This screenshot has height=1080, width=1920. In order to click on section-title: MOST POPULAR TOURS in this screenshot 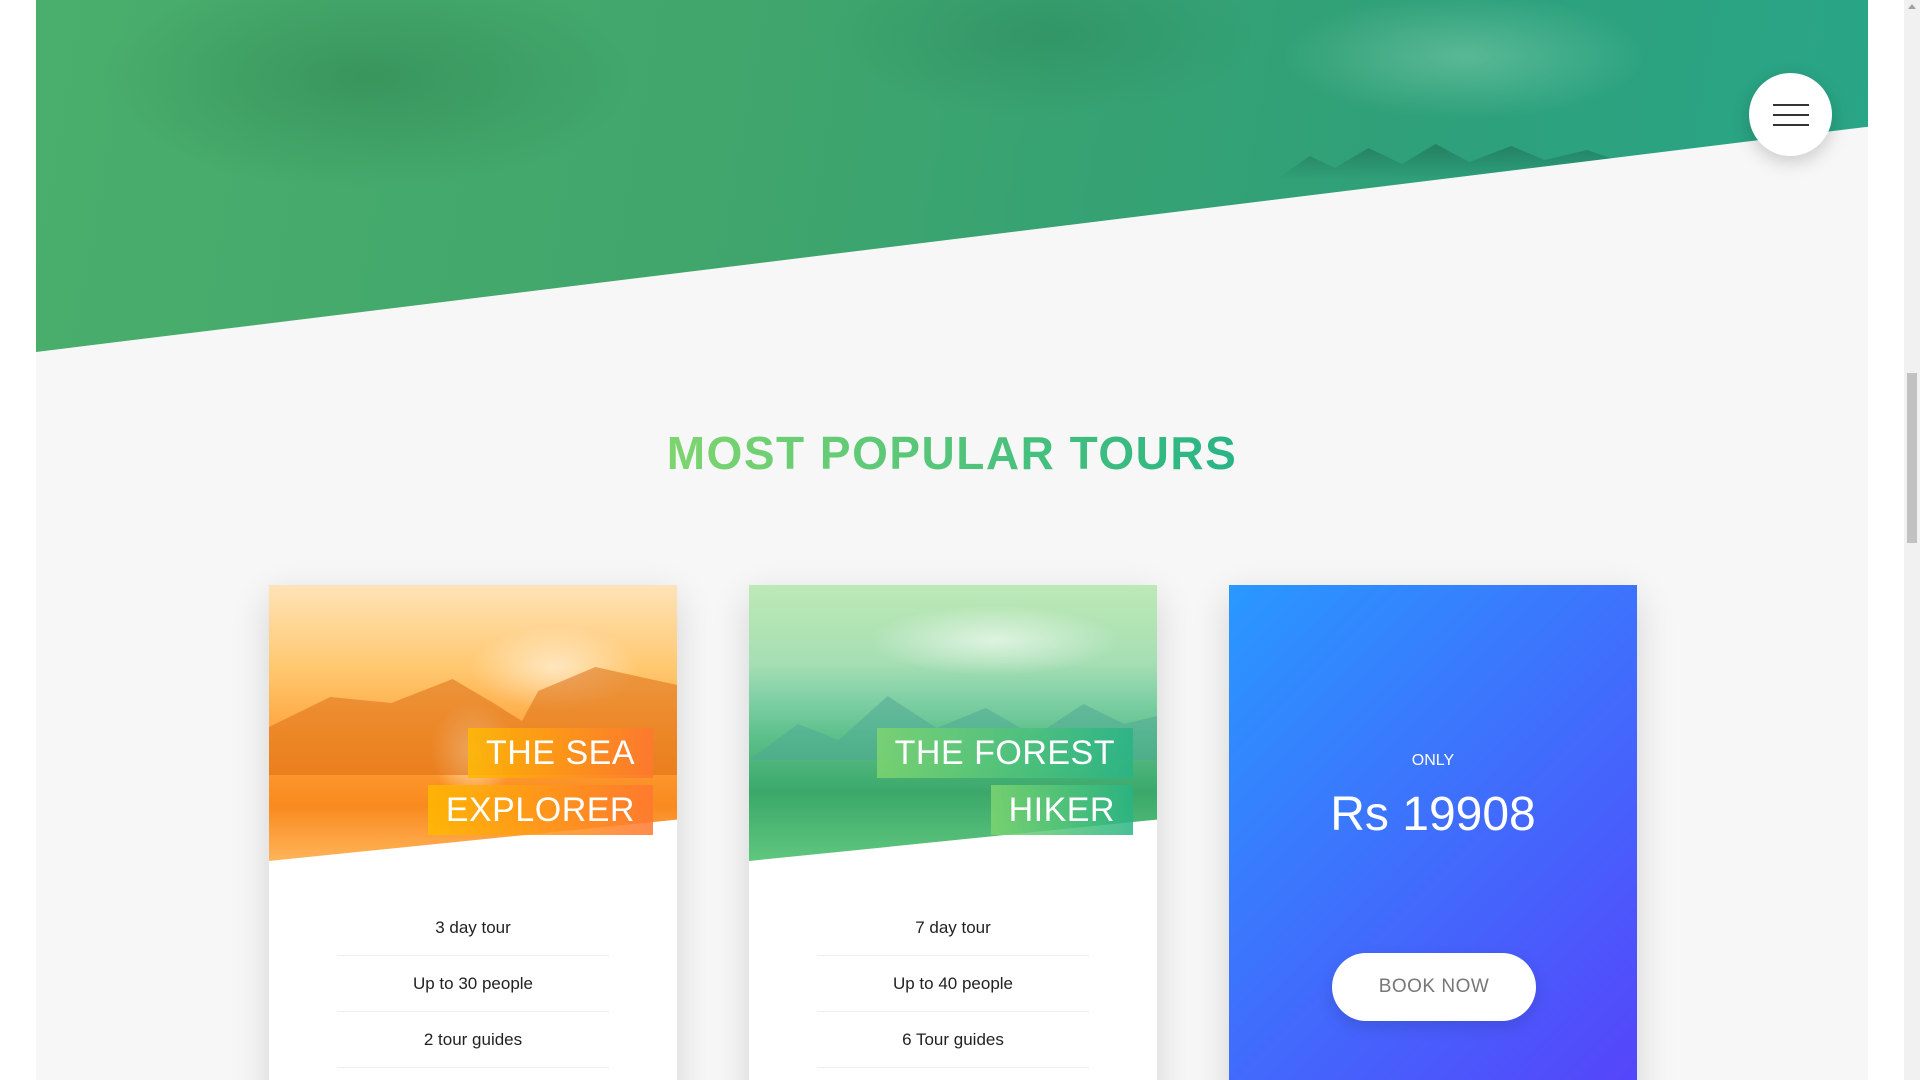, I will do `click(952, 453)`.